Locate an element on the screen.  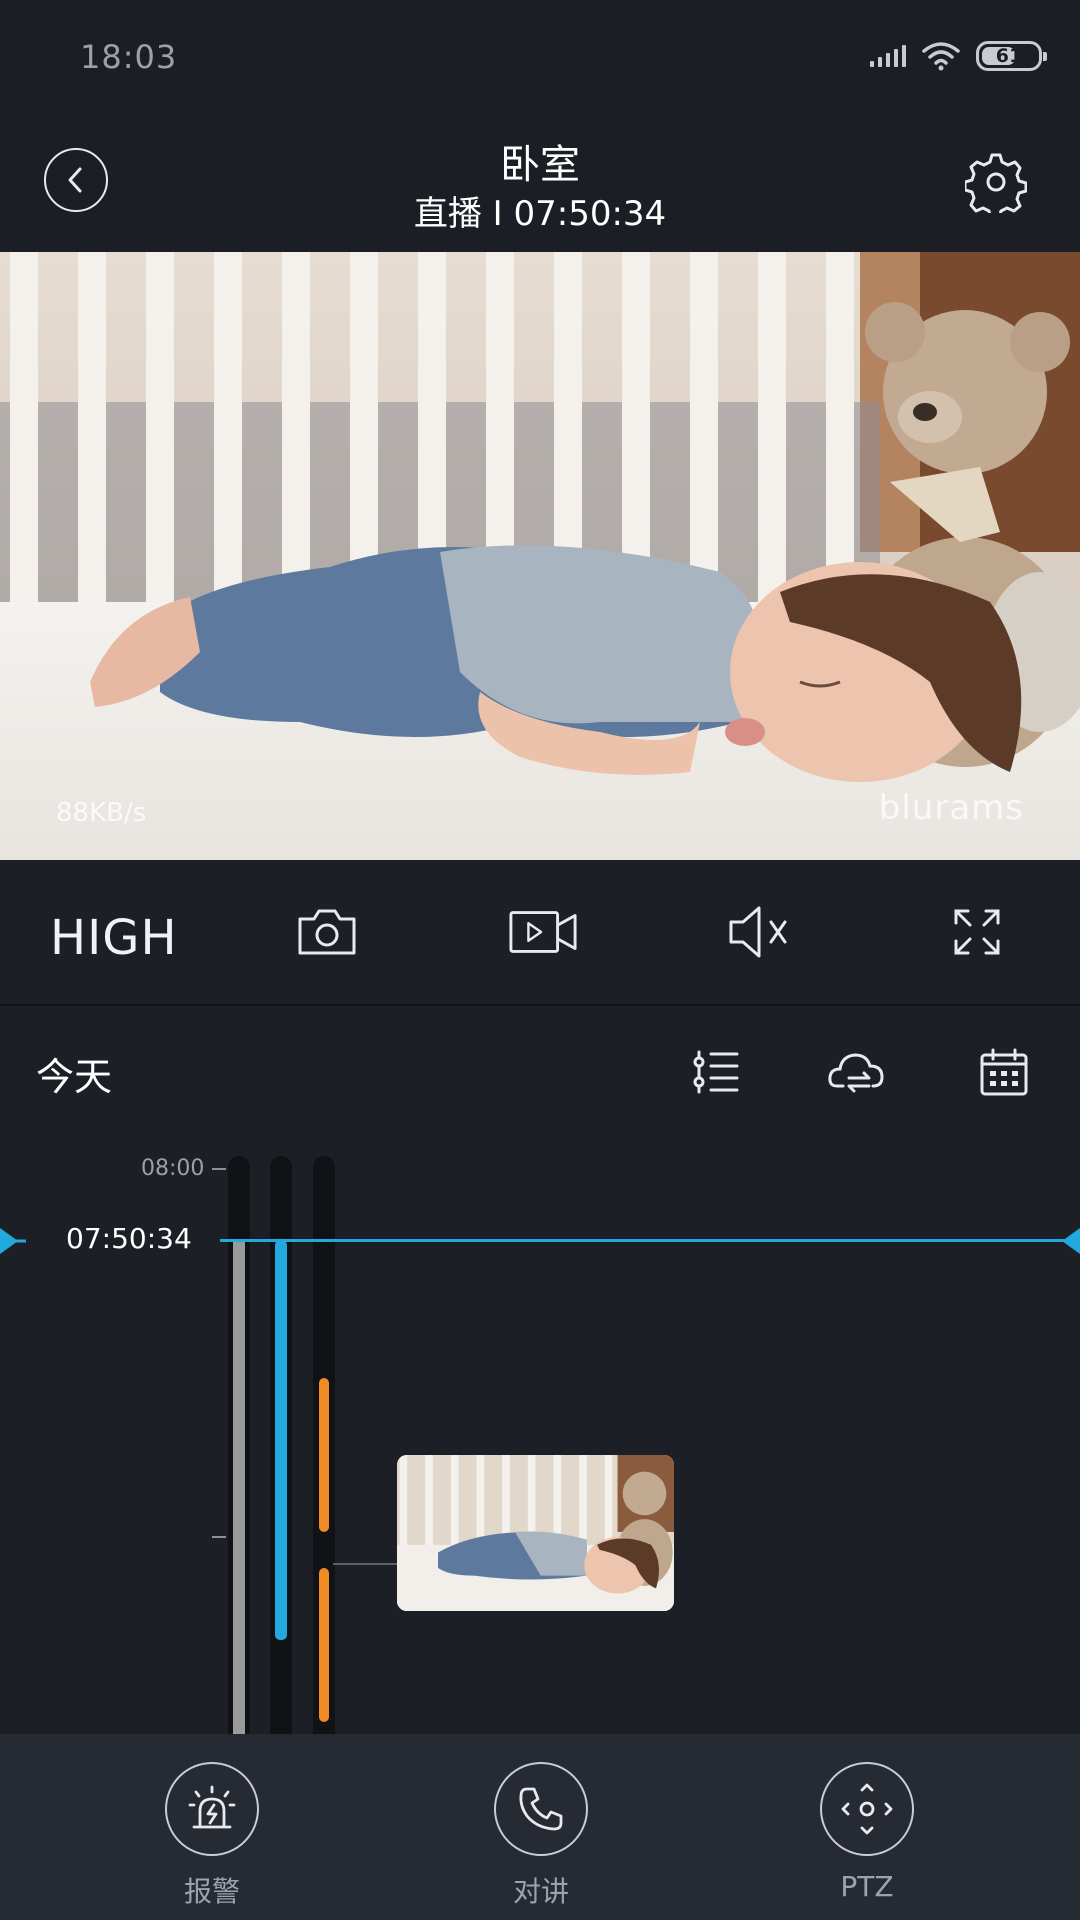
cloud-recording-segment is located at coordinates (281, 1440).